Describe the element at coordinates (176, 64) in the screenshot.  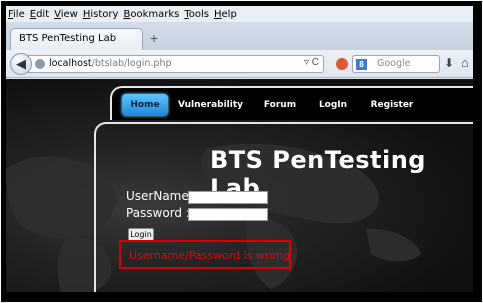
I see `url-bar: localhost/btslab/login.php ▿ C` at that location.